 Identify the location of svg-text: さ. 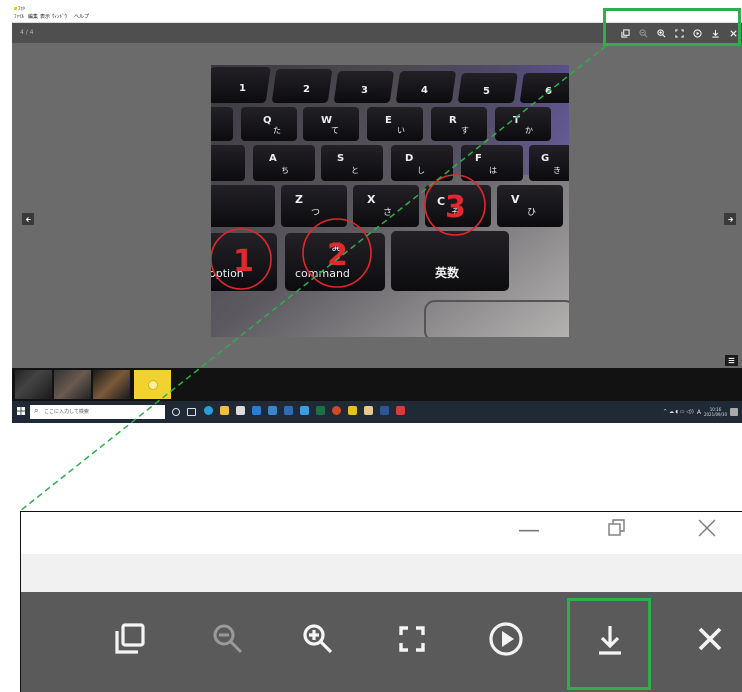
(387, 212).